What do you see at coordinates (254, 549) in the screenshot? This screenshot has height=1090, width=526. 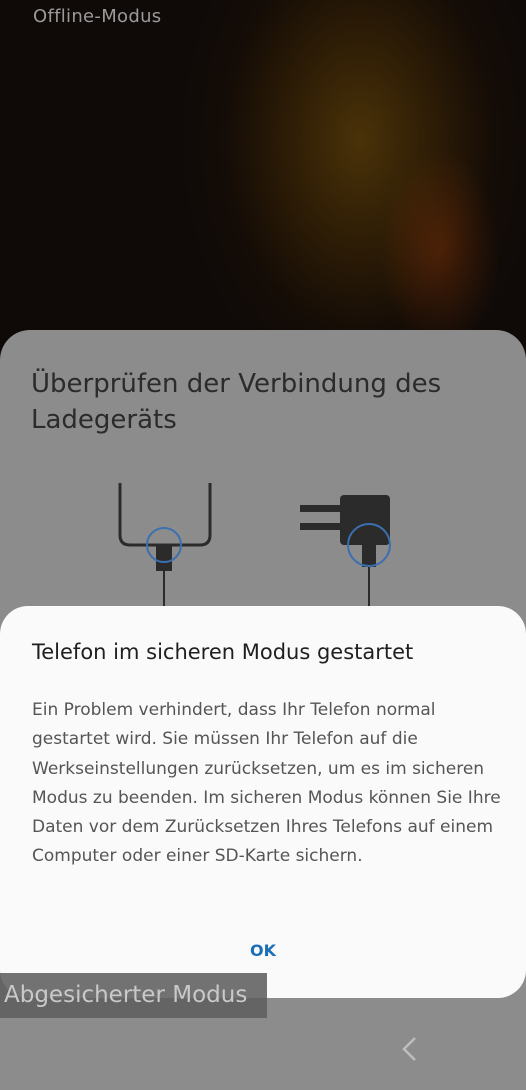 I see `charger-connection-illustration` at bounding box center [254, 549].